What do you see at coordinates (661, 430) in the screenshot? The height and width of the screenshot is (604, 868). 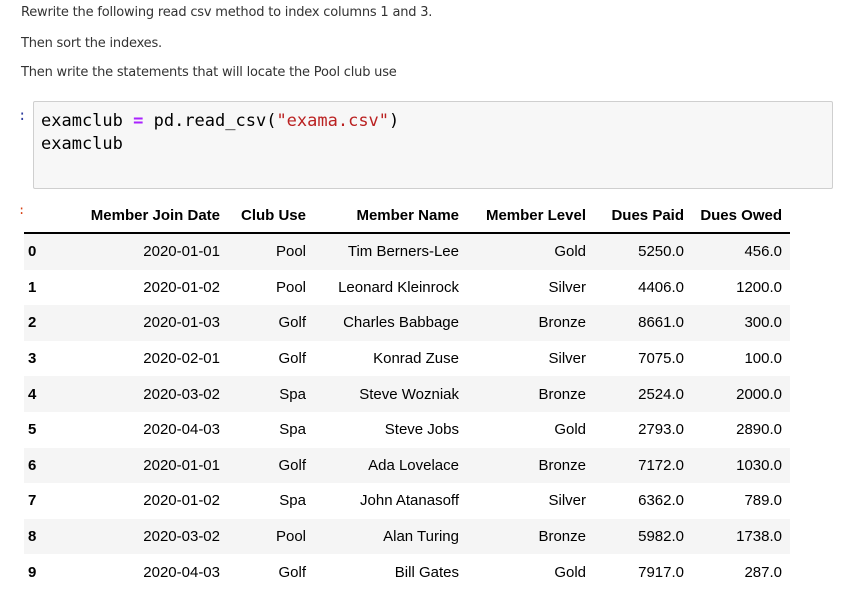 I see `cell-dues-paid: 2793.0` at bounding box center [661, 430].